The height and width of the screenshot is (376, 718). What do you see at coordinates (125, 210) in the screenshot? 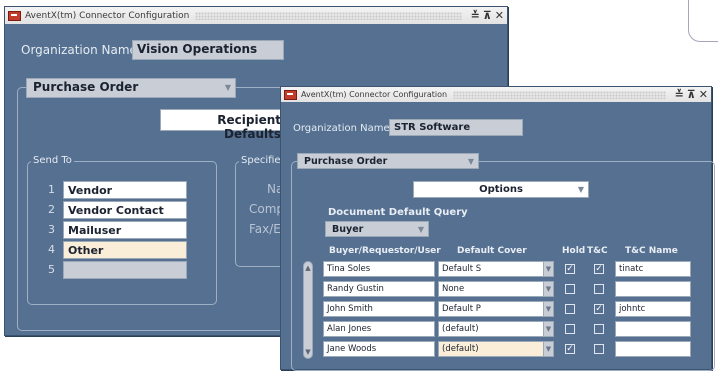
I see `send-to-field-2: Vendor Contact` at bounding box center [125, 210].